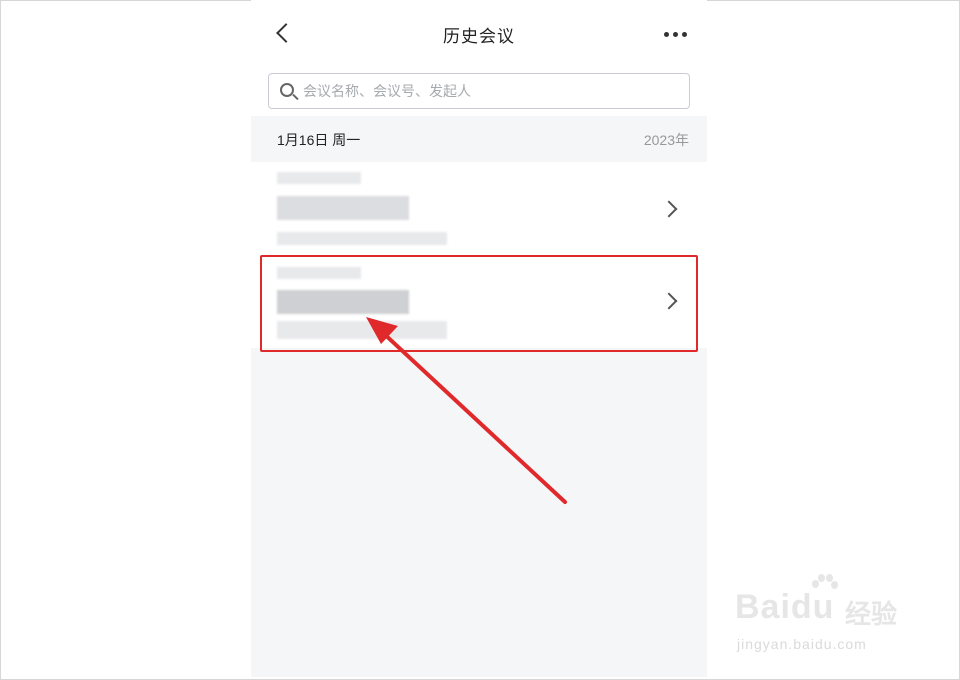 Image resolution: width=960 pixels, height=680 pixels. What do you see at coordinates (319, 140) in the screenshot?
I see `section-date: 1月16日 周一` at bounding box center [319, 140].